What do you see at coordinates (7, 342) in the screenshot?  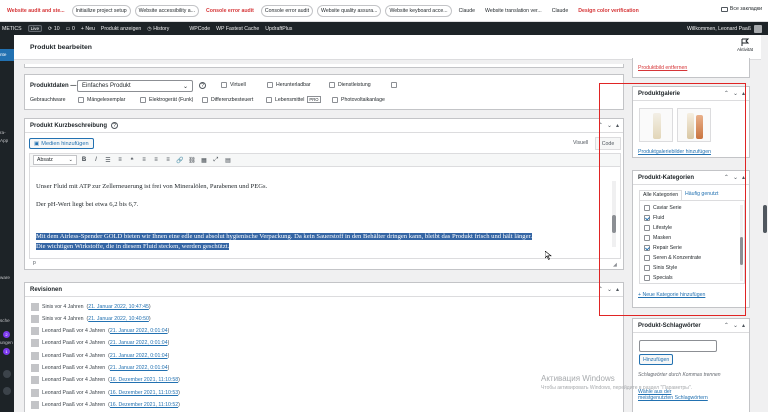 I see `admin-menu-item: ungen` at bounding box center [7, 342].